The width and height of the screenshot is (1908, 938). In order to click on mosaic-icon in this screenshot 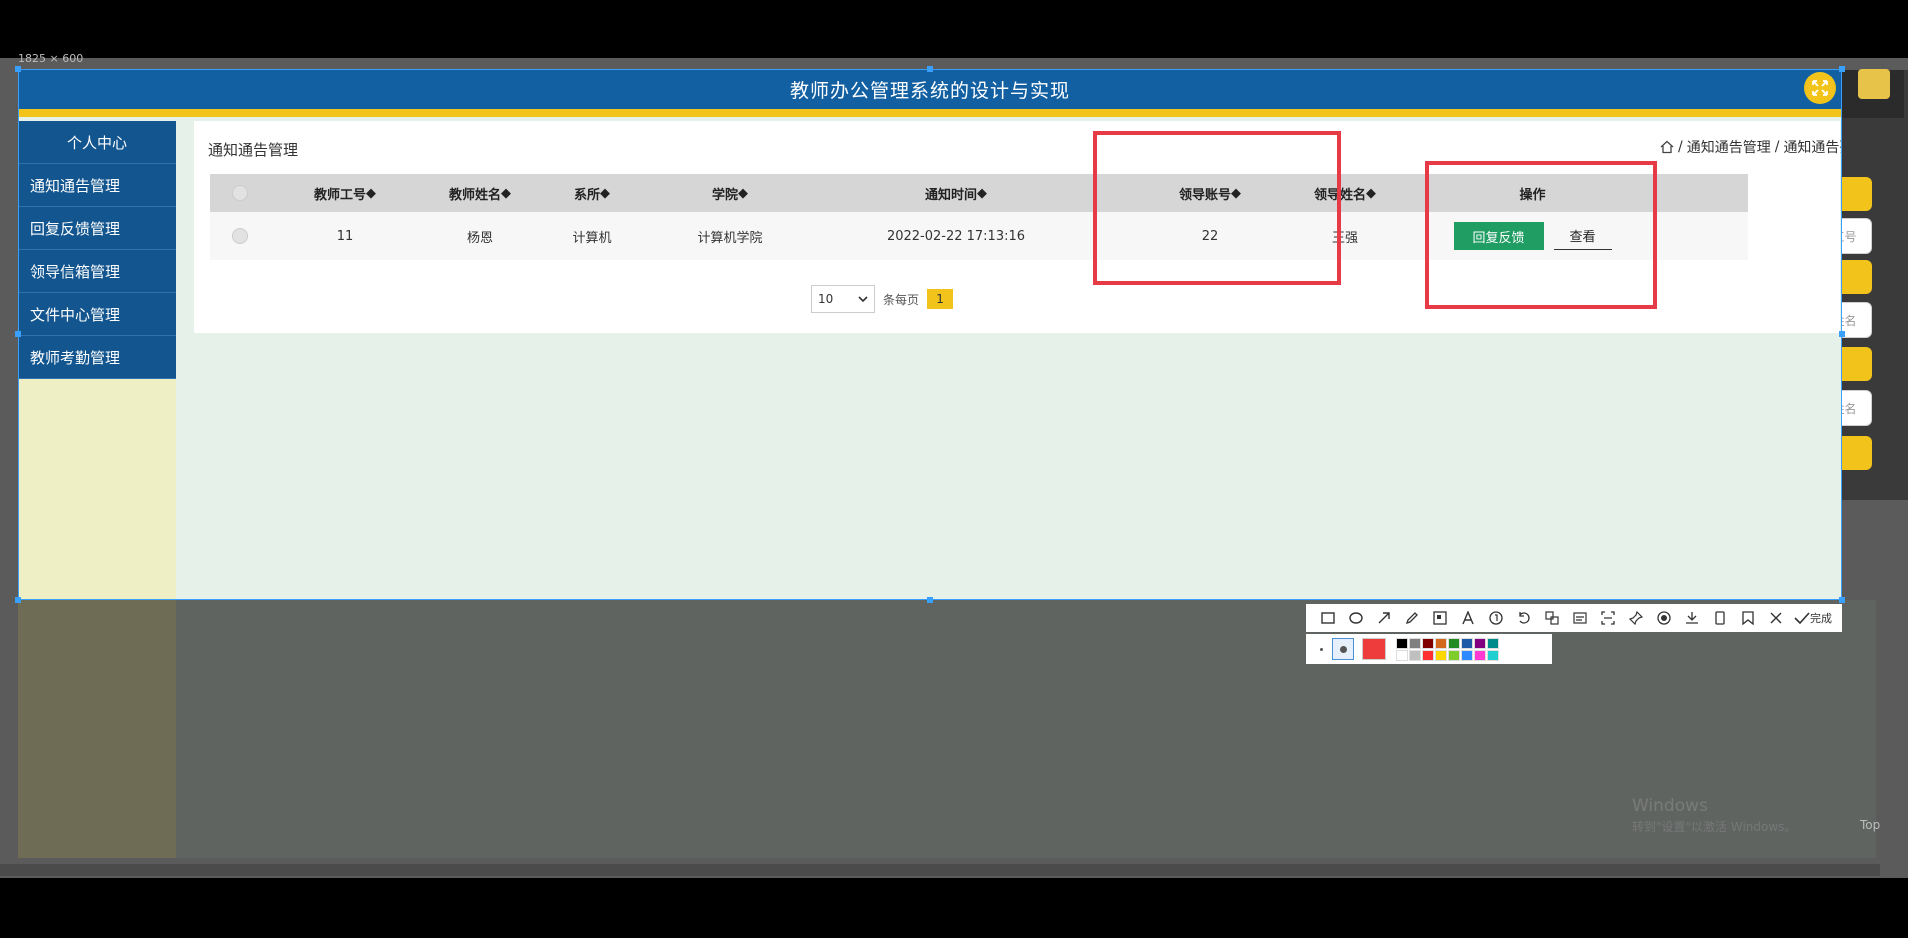, I will do `click(1440, 618)`.